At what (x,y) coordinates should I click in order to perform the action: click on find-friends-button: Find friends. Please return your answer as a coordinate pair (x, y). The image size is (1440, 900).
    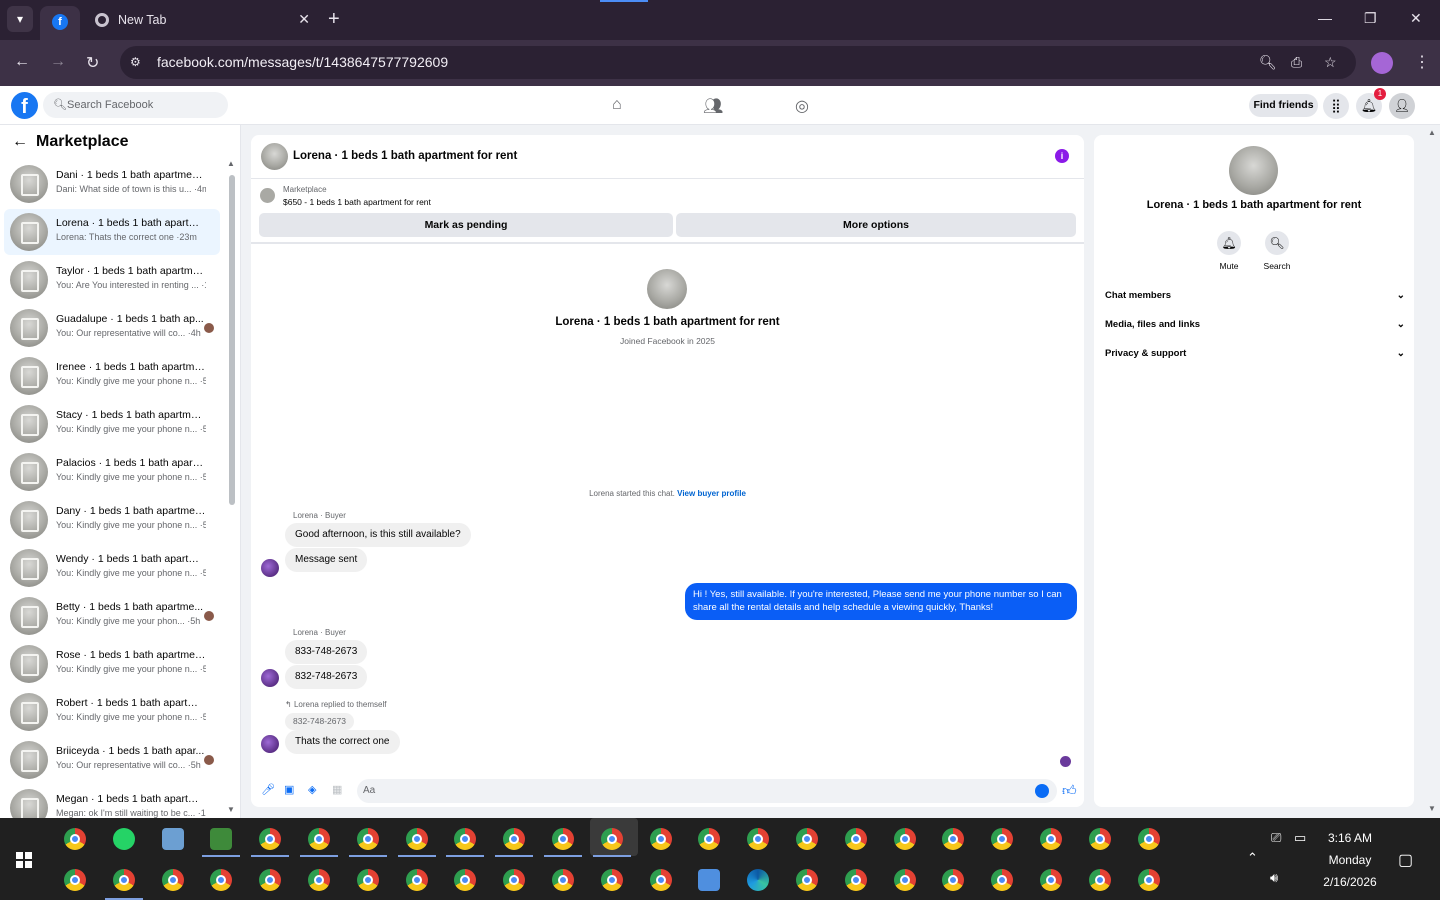
    Looking at the image, I should click on (1283, 105).